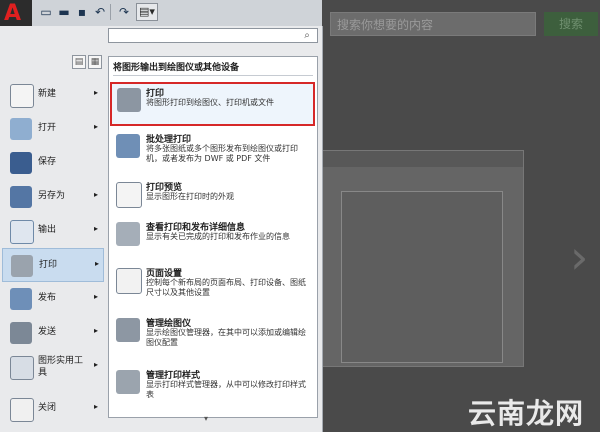 The width and height of the screenshot is (600, 432). I want to click on menu-search-input, so click(213, 35).